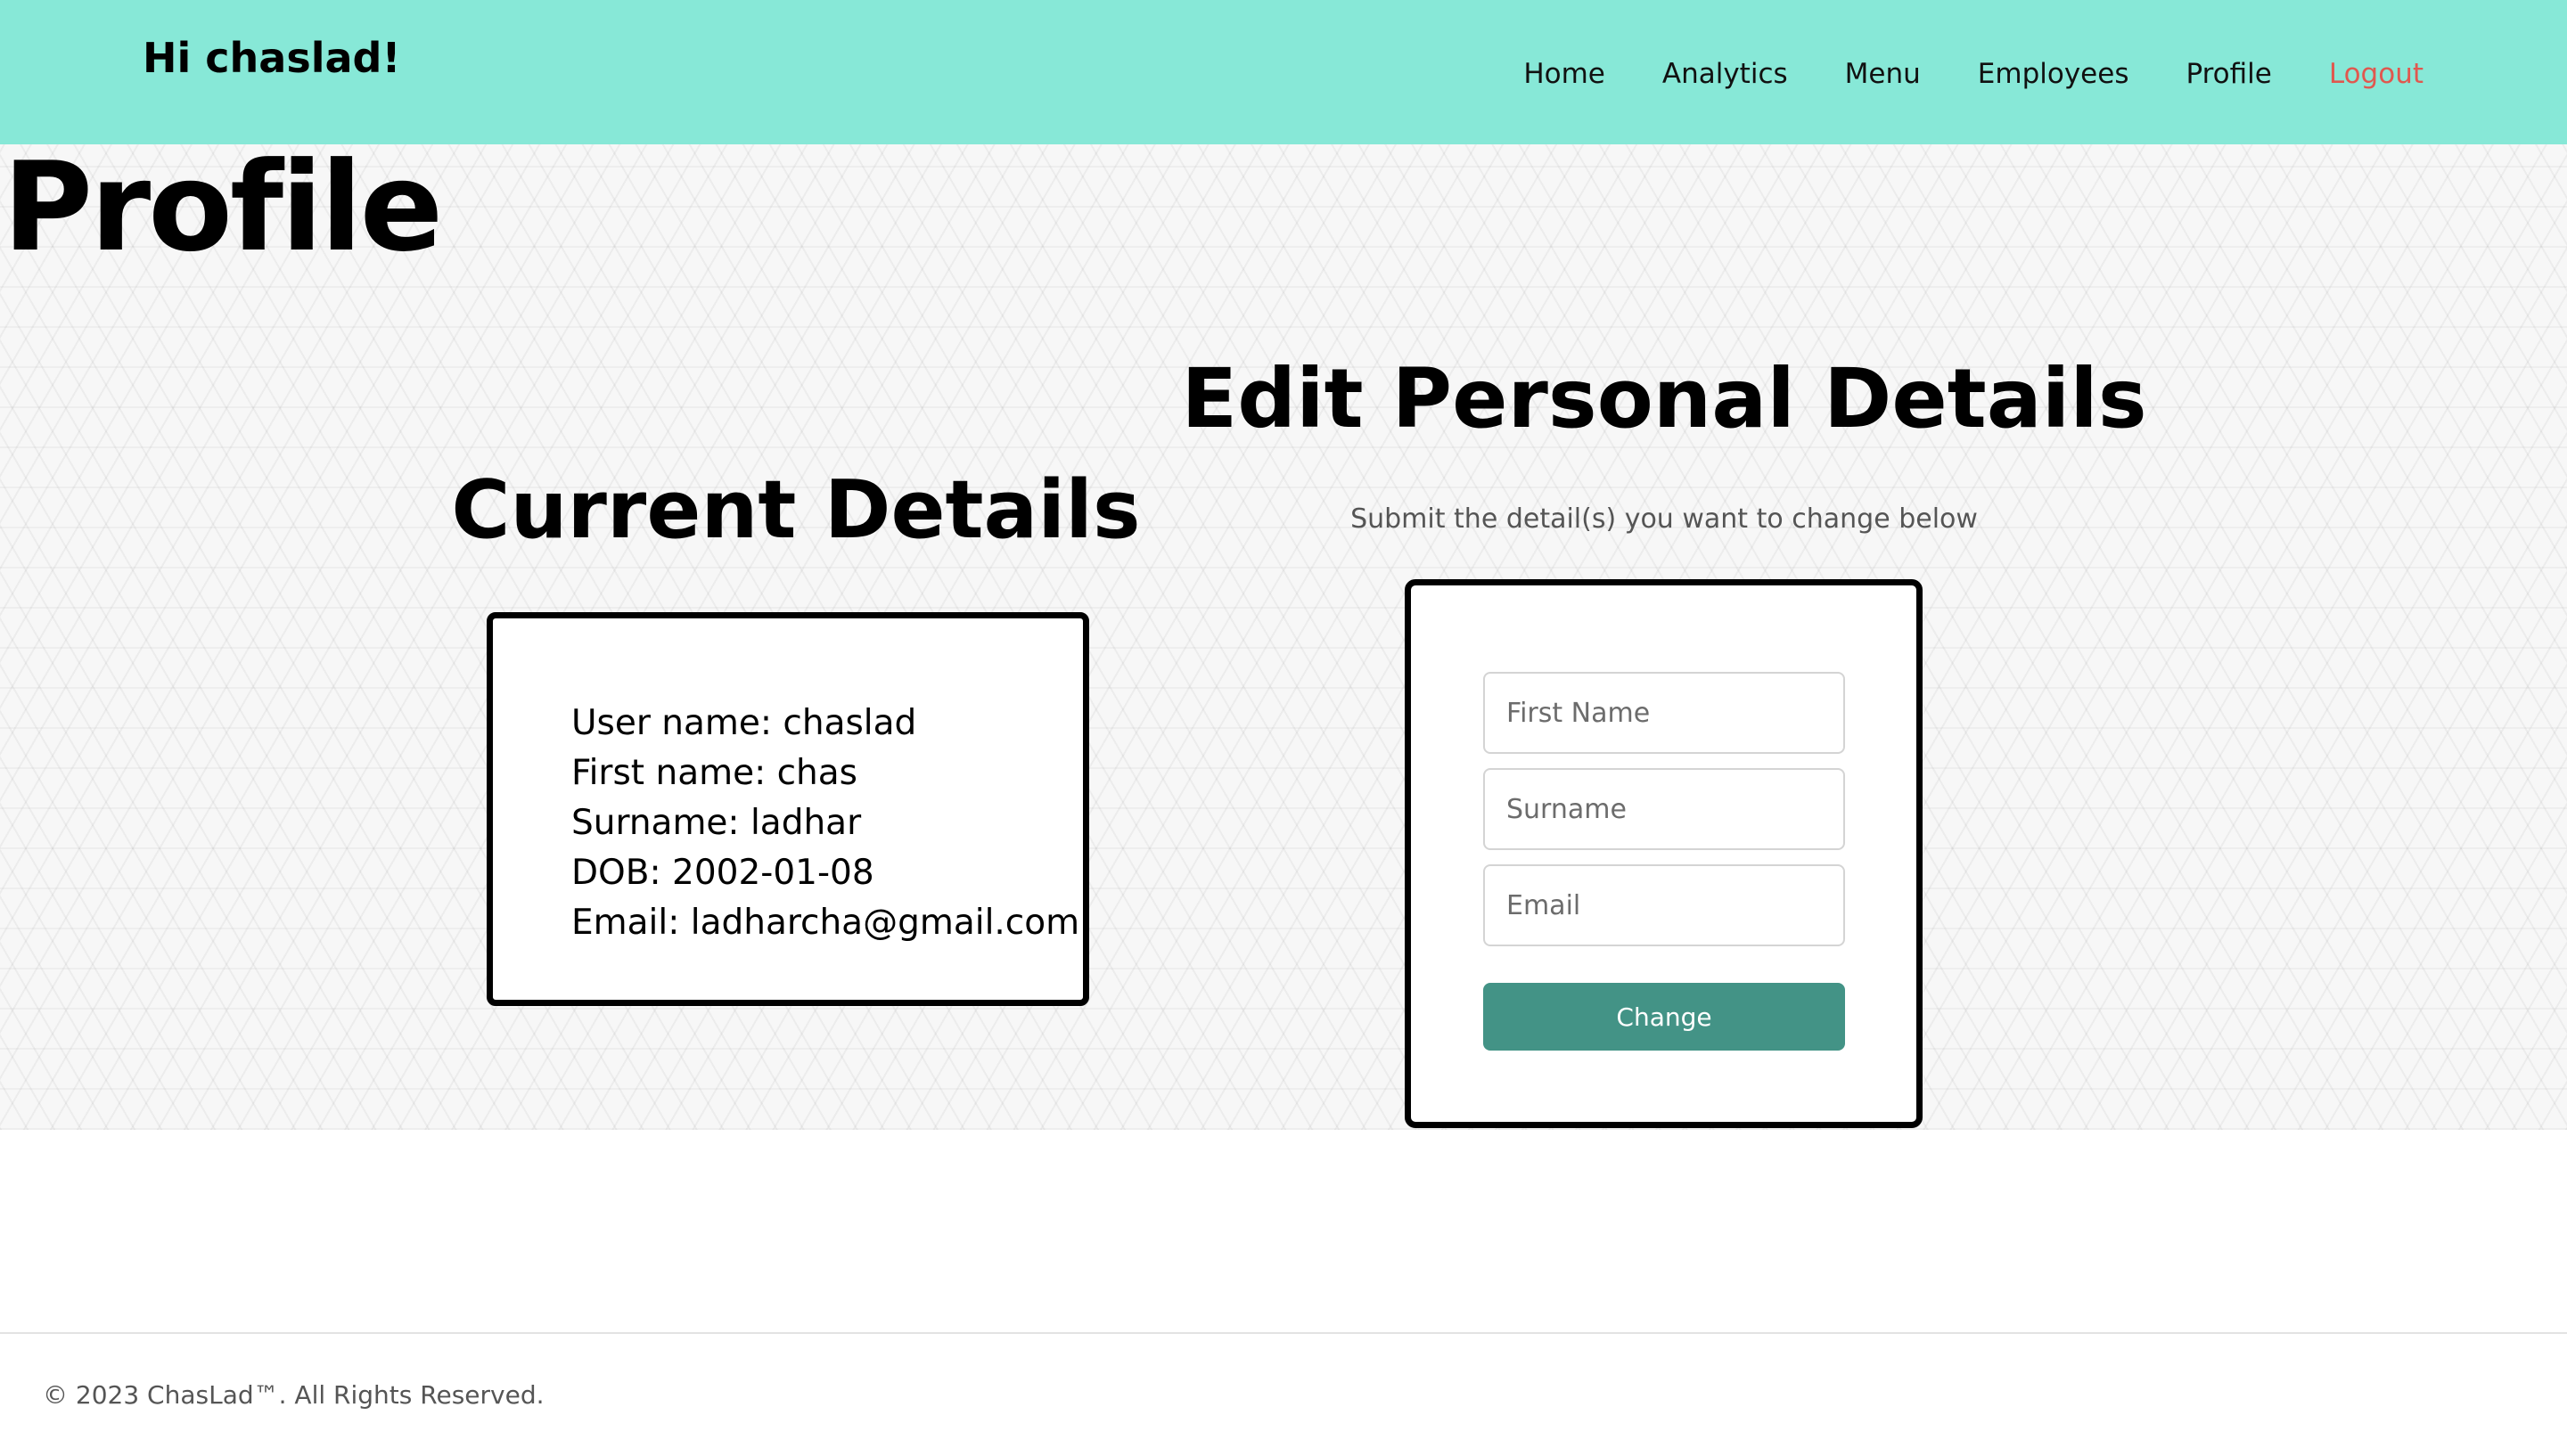  What do you see at coordinates (2228, 74) in the screenshot?
I see `nav-link-profile: Profile` at bounding box center [2228, 74].